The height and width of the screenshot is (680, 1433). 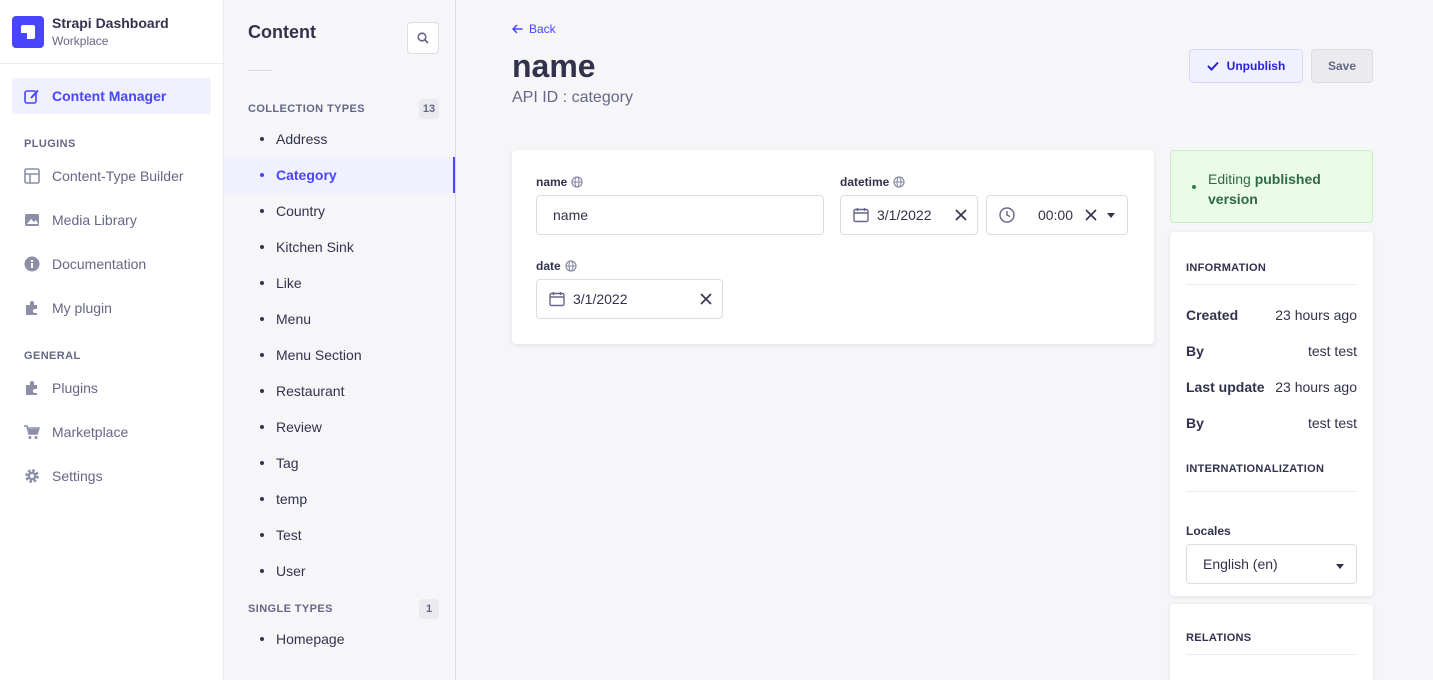 I want to click on collection-type-country: Country, so click(x=339, y=211).